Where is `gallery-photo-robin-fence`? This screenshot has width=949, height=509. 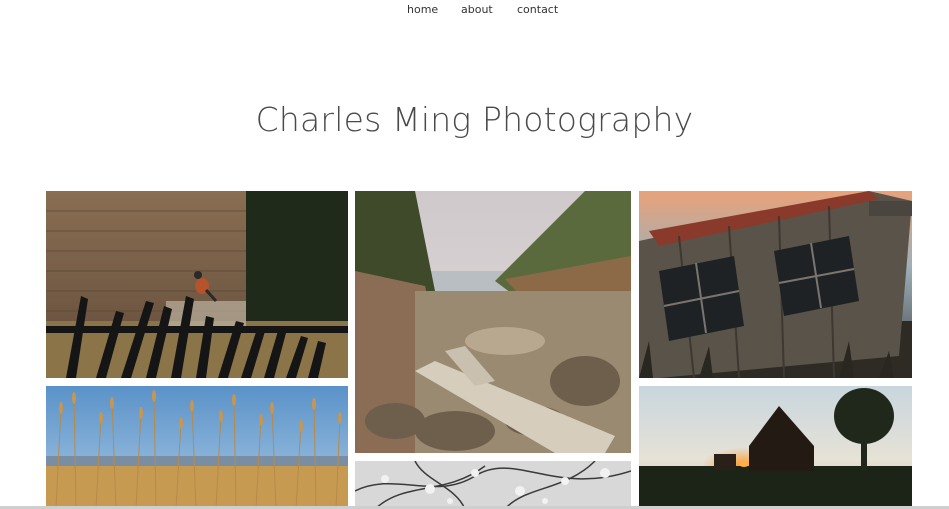 gallery-photo-robin-fence is located at coordinates (197, 284).